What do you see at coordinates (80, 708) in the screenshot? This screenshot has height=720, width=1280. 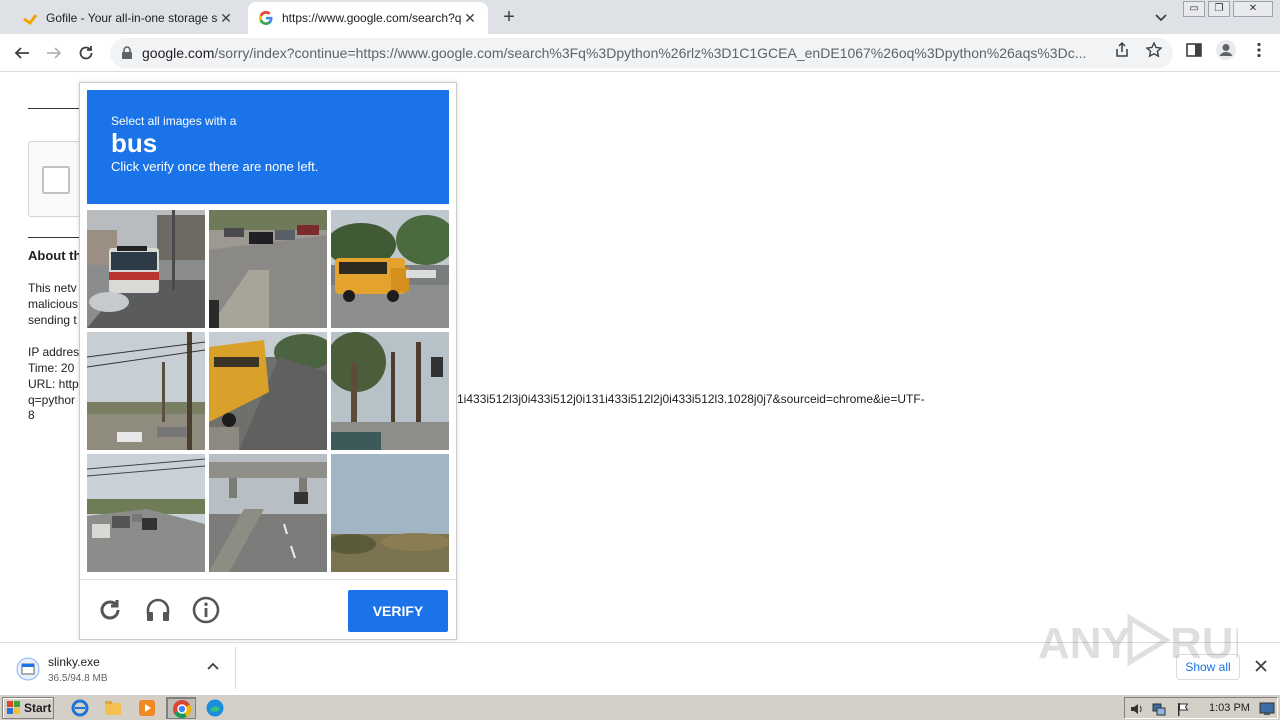 I see `internet-explorer-icon` at bounding box center [80, 708].